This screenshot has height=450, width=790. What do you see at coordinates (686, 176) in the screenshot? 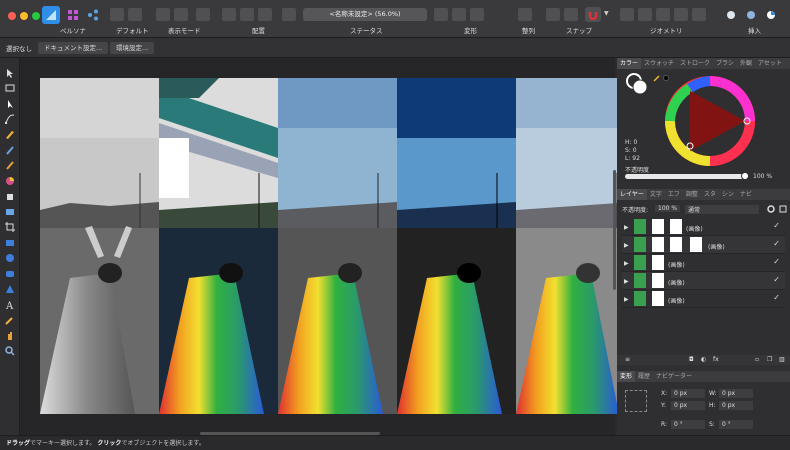
I see `opacity-slider` at bounding box center [686, 176].